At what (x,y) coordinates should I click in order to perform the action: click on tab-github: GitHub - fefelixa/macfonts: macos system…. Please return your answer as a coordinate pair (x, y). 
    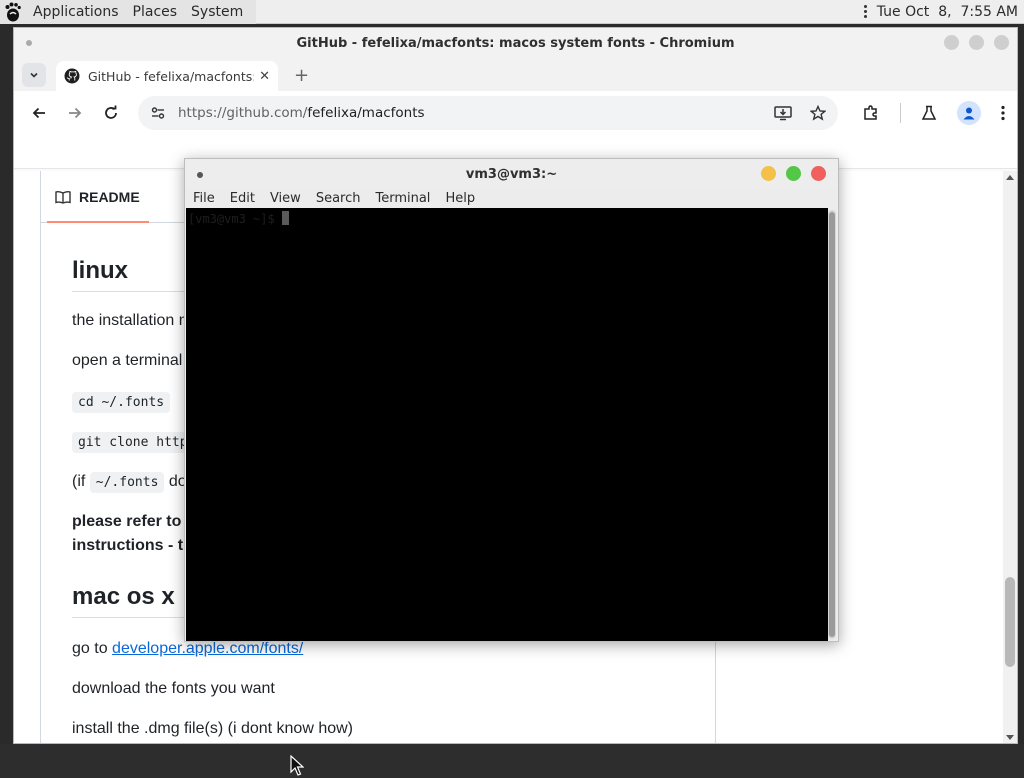
    Looking at the image, I should click on (167, 76).